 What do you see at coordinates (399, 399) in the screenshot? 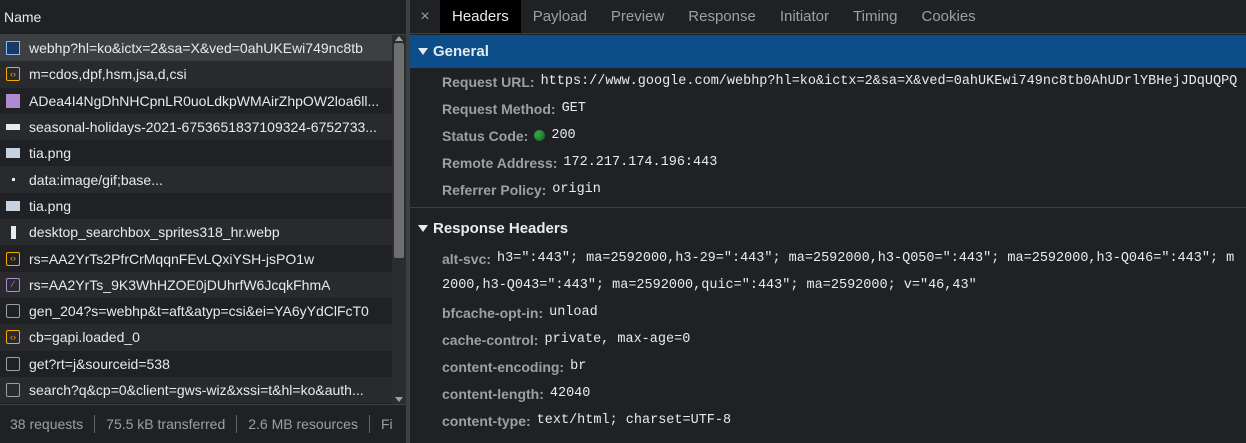
I see `scroll-down-arrow-icon` at bounding box center [399, 399].